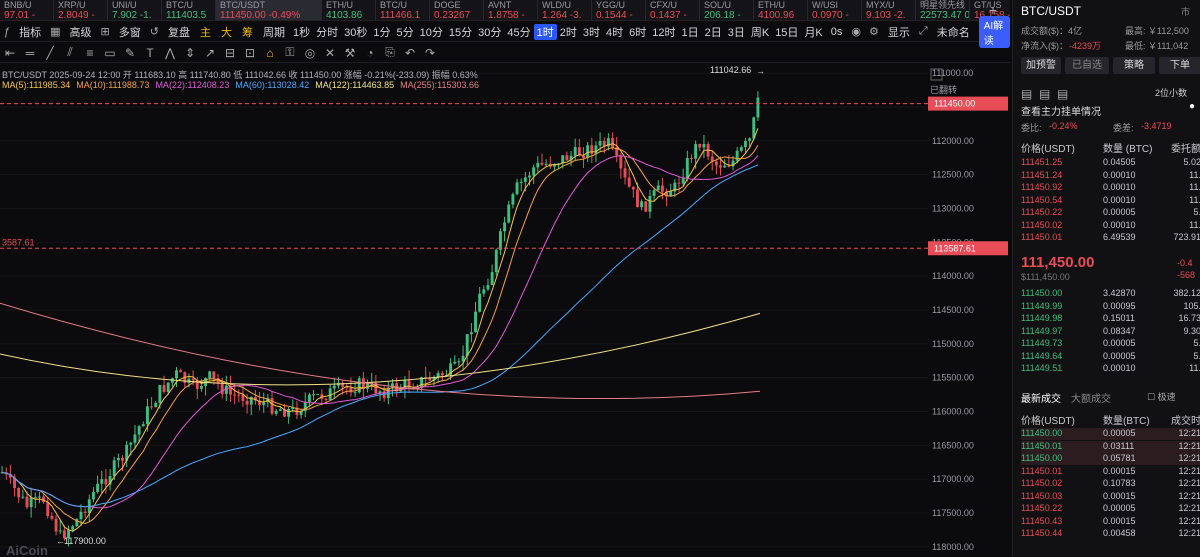 The height and width of the screenshot is (557, 1200). Describe the element at coordinates (310, 53) in the screenshot. I see `eye-icon: ◎` at that location.